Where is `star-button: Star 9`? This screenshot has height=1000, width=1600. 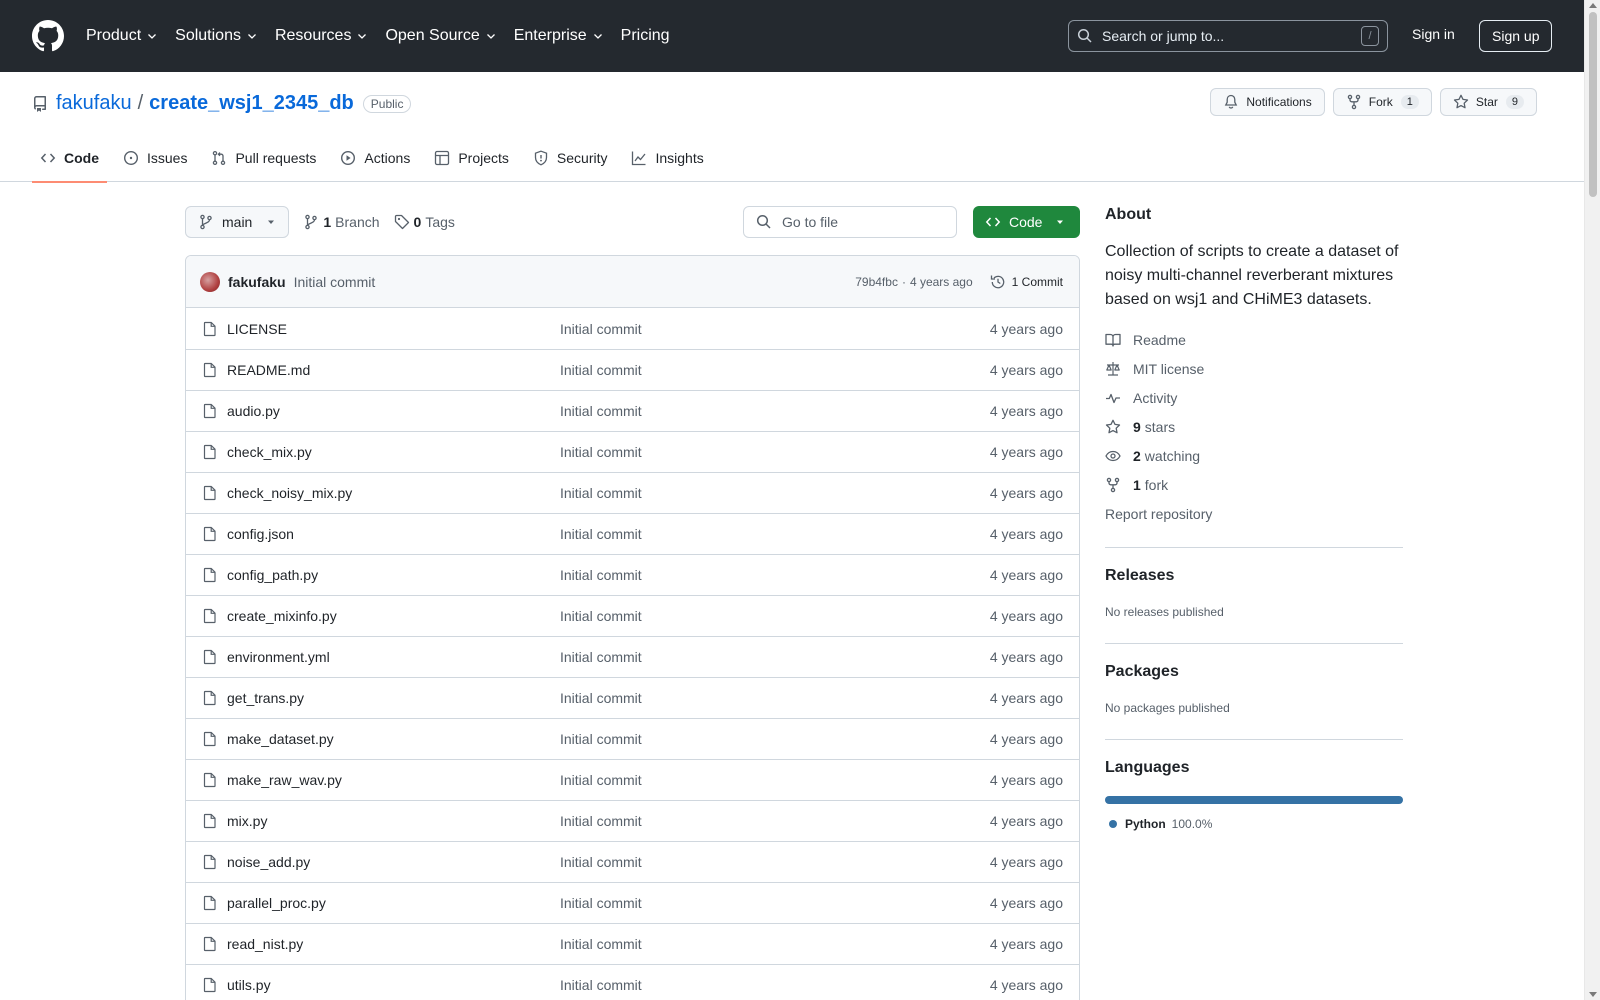 star-button: Star 9 is located at coordinates (1488, 102).